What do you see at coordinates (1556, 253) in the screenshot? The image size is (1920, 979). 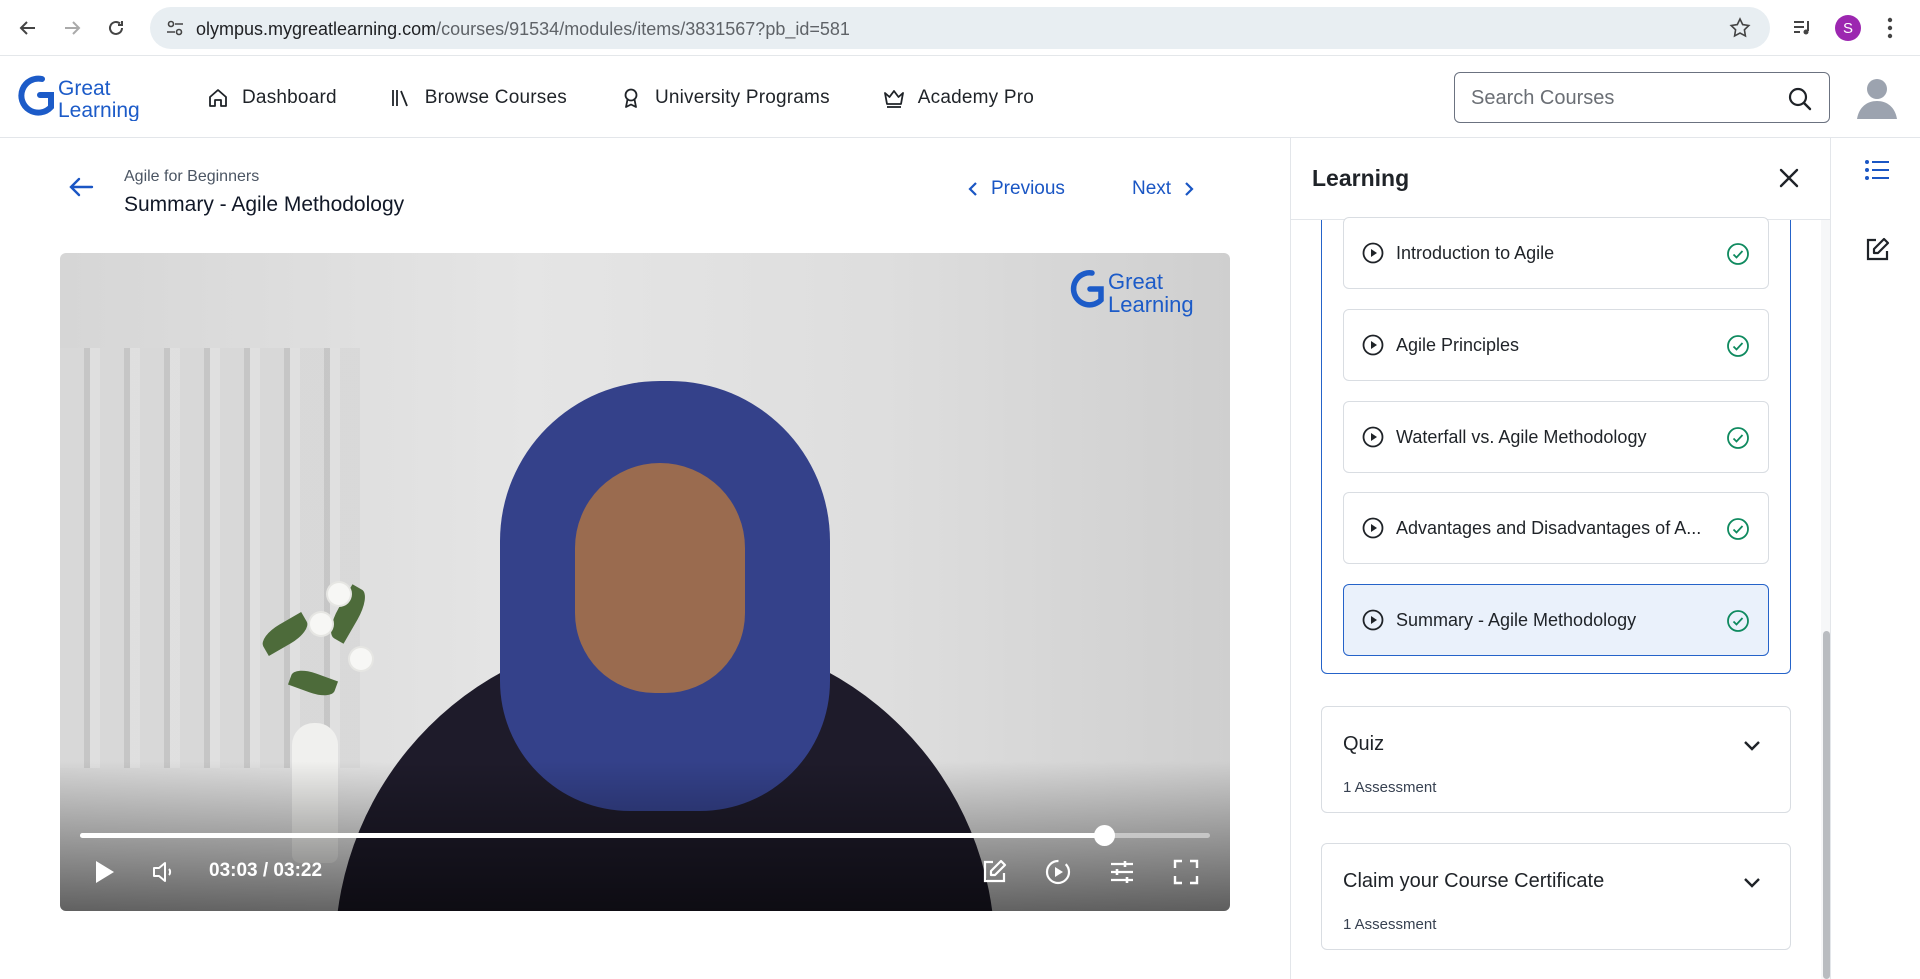 I see `lesson-item: Introduction to Agile` at bounding box center [1556, 253].